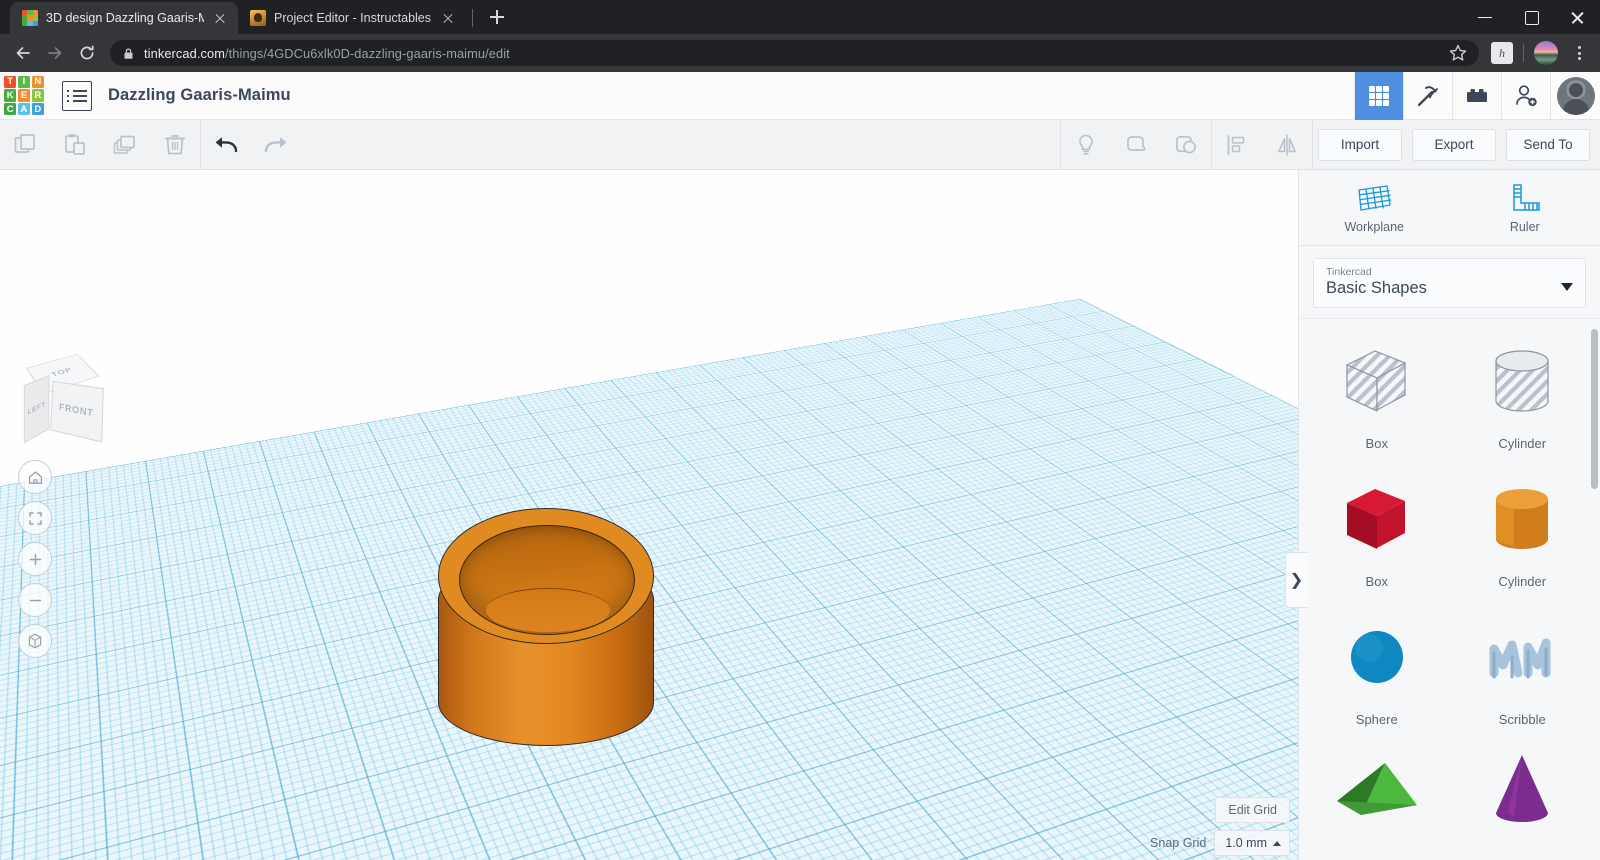 The image size is (1600, 860). Describe the element at coordinates (10, 81) in the screenshot. I see `logo-tile: T` at that location.